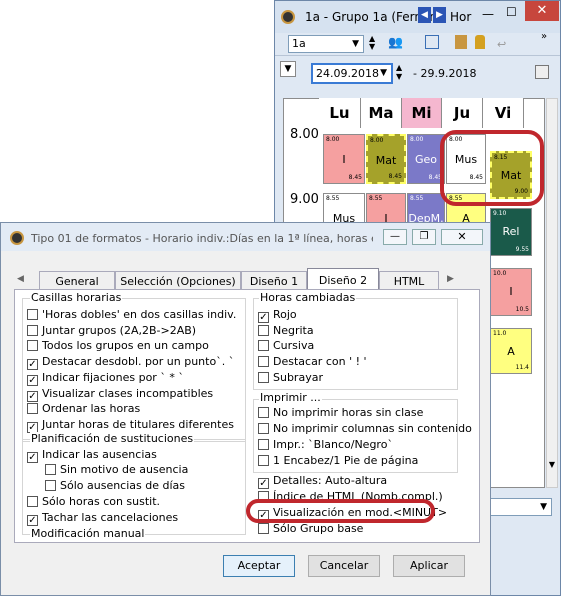 Image resolution: width=562 pixels, height=596 pixels. Describe the element at coordinates (310, 528) in the screenshot. I see `checkbox-row: Sólo Grupo base` at that location.